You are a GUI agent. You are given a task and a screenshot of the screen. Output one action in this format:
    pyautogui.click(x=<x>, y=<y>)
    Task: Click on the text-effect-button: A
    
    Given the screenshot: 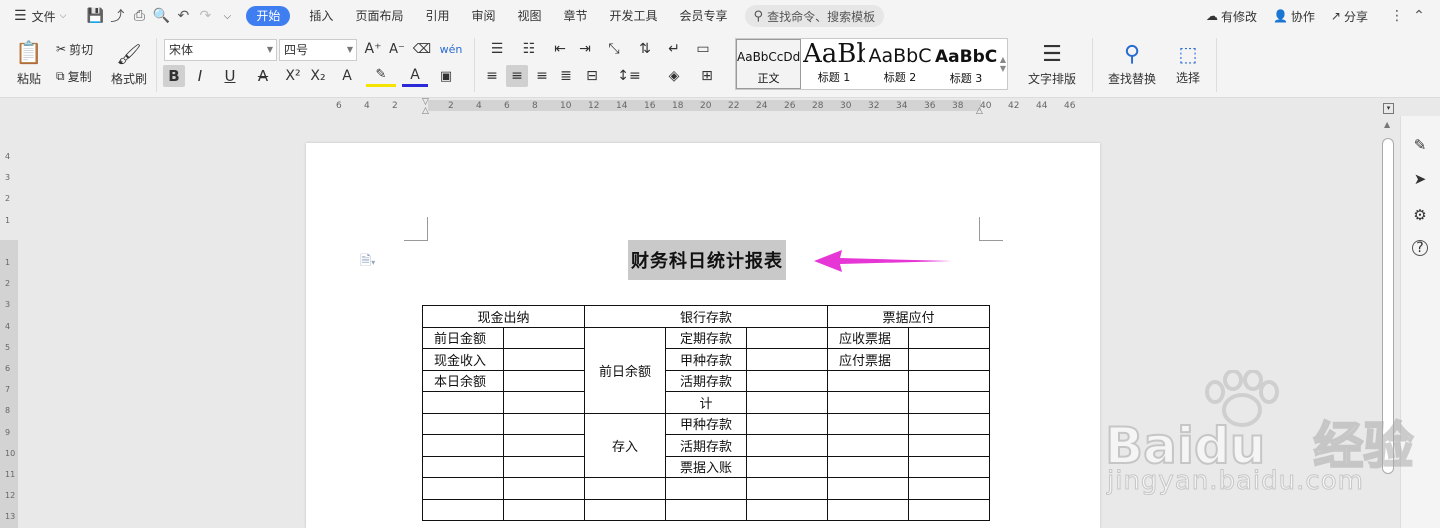 What is the action you would take?
    pyautogui.click(x=347, y=76)
    